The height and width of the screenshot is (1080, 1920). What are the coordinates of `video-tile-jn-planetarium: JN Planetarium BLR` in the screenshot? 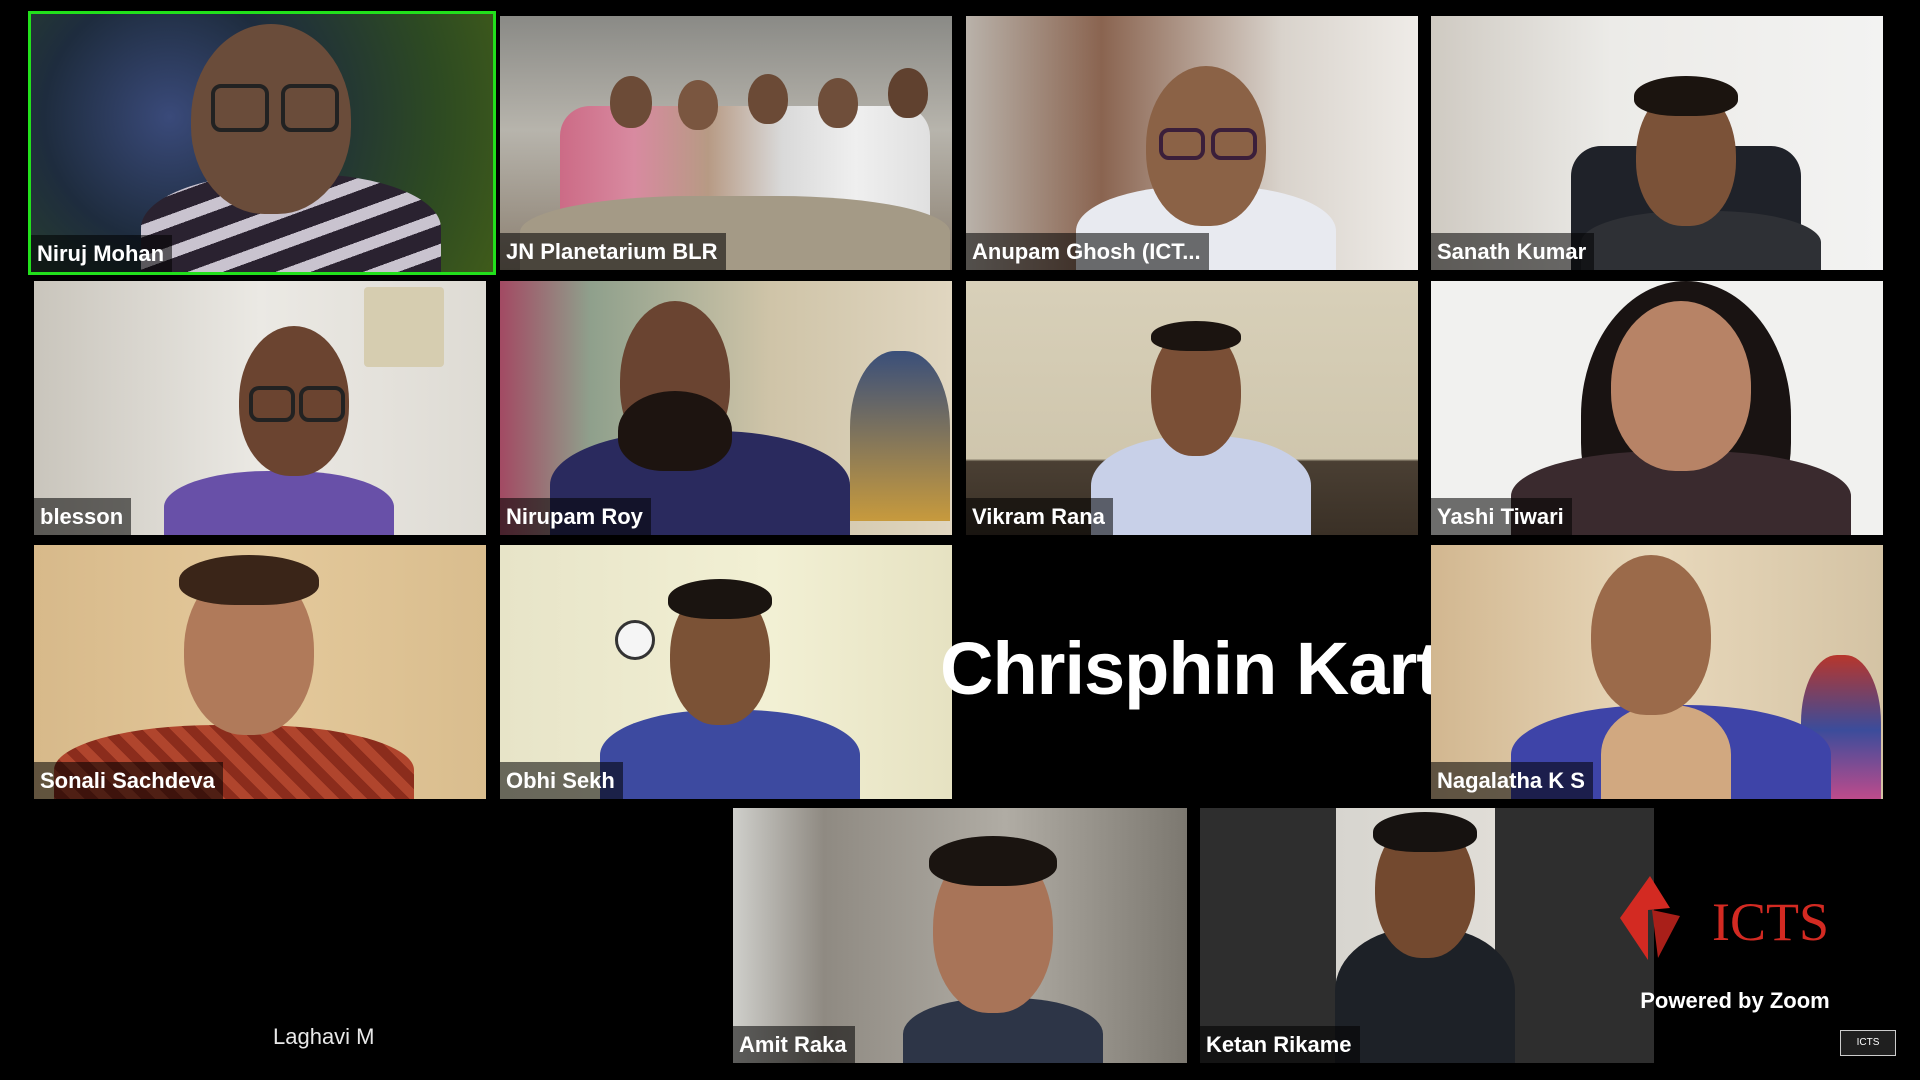 It's located at (726, 143).